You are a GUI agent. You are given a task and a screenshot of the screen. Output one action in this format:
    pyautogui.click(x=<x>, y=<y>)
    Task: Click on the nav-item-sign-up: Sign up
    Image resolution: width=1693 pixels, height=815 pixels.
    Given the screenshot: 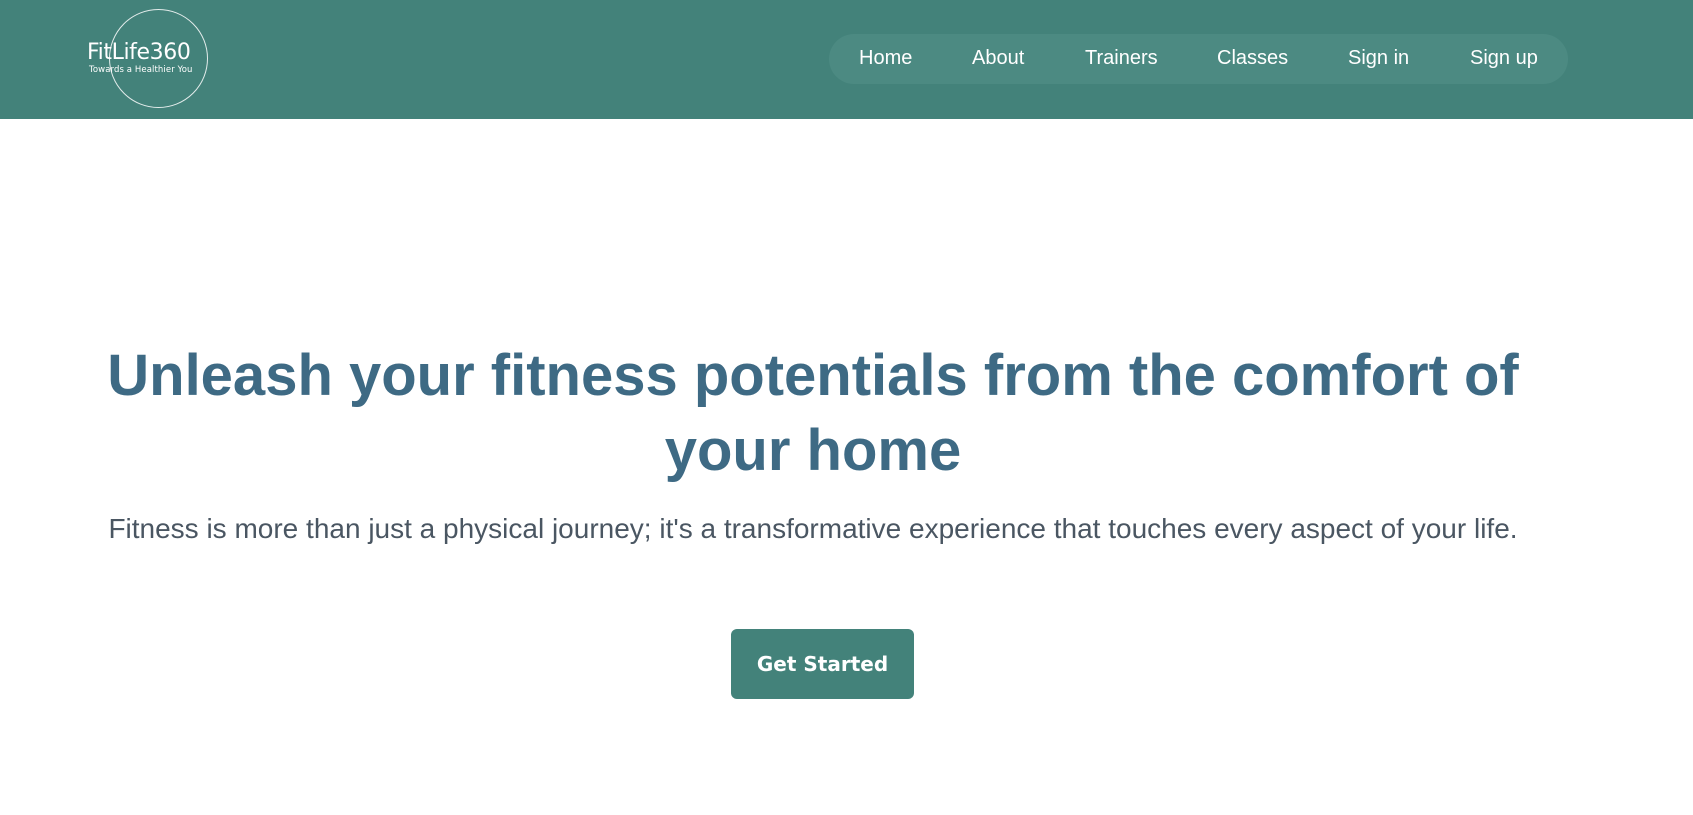 What is the action you would take?
    pyautogui.click(x=1504, y=58)
    